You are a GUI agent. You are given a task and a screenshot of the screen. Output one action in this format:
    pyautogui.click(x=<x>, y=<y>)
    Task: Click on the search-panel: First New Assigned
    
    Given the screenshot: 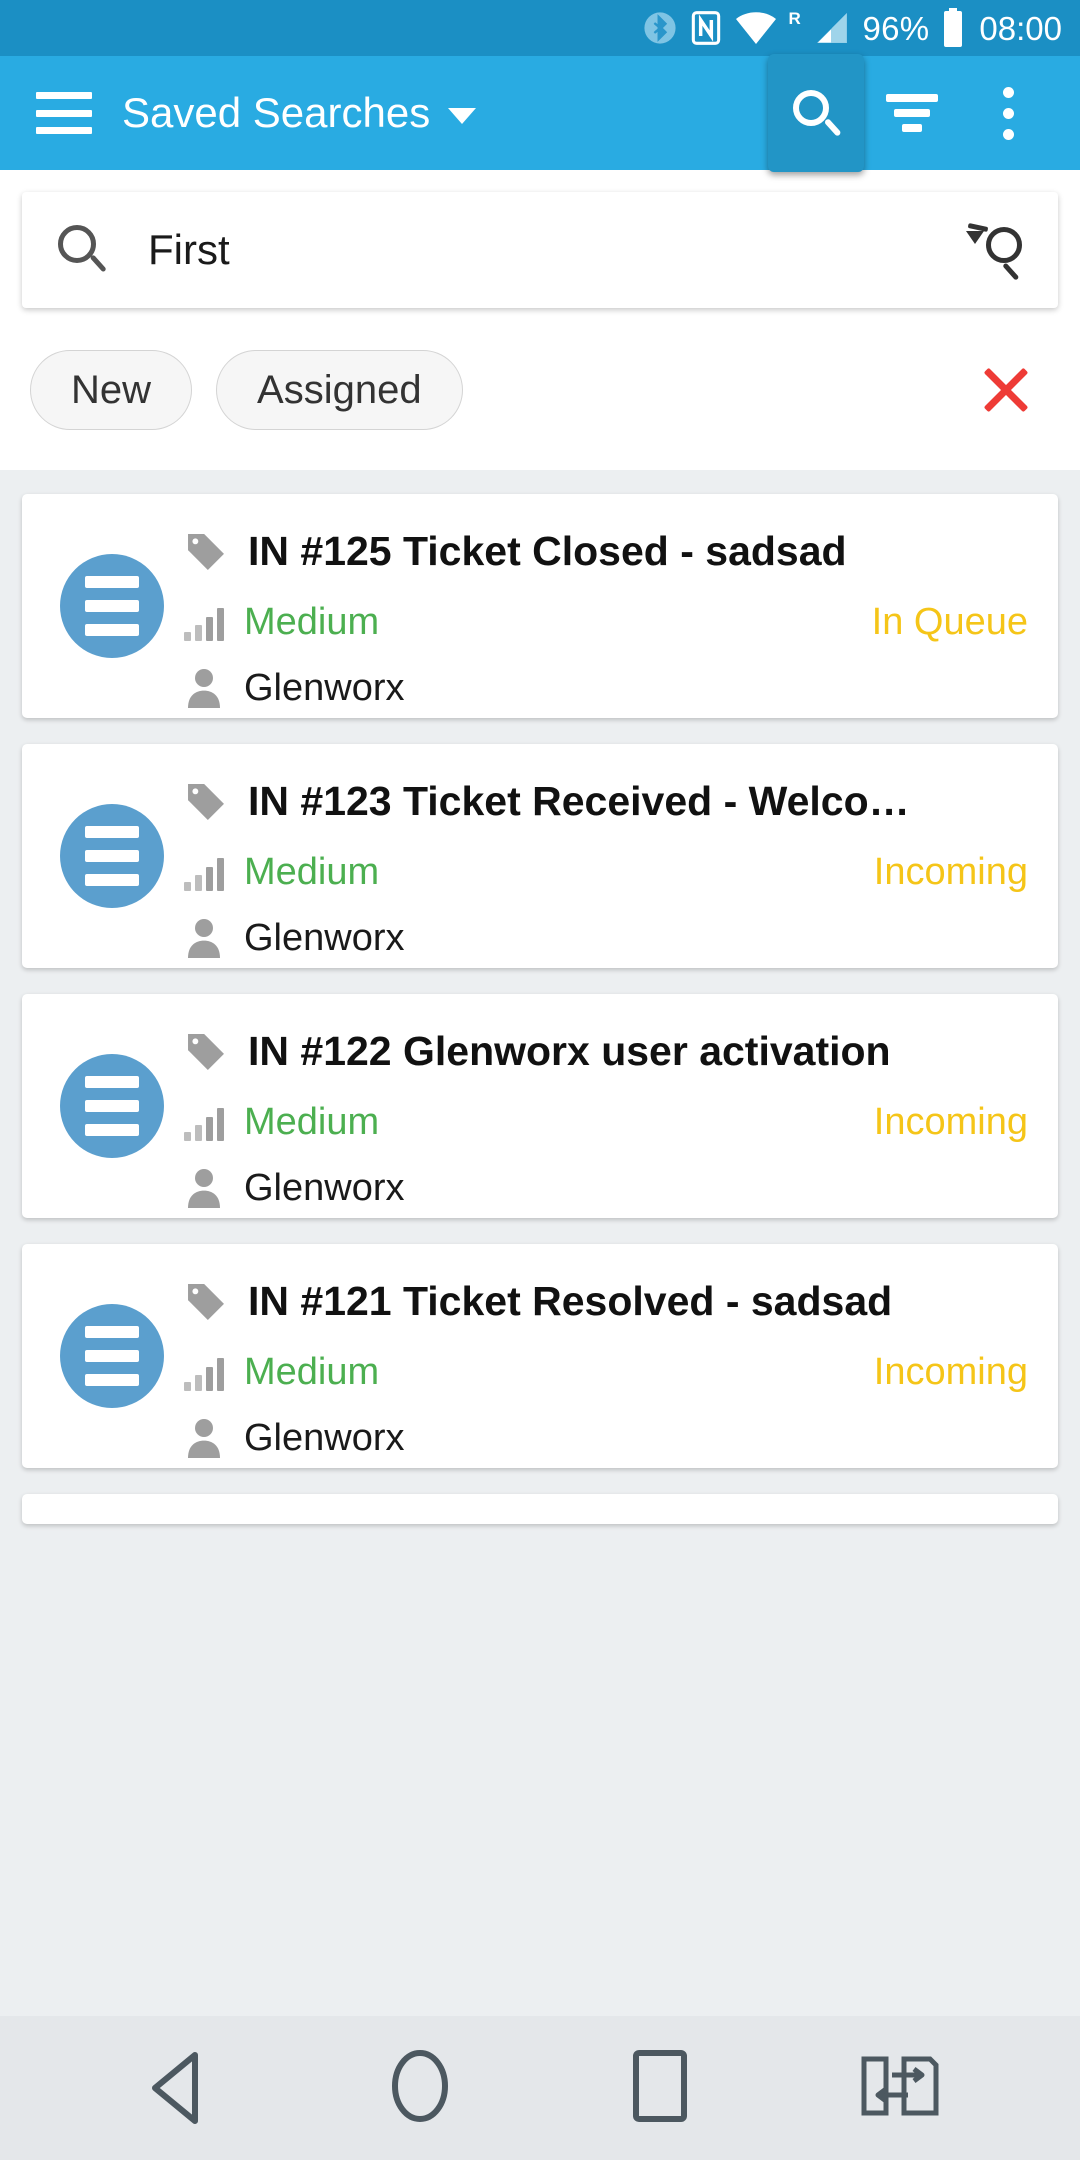 What is the action you would take?
    pyautogui.click(x=540, y=320)
    